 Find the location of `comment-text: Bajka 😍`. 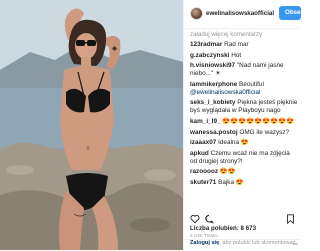

comment-text: Bajka 😍 is located at coordinates (230, 182).